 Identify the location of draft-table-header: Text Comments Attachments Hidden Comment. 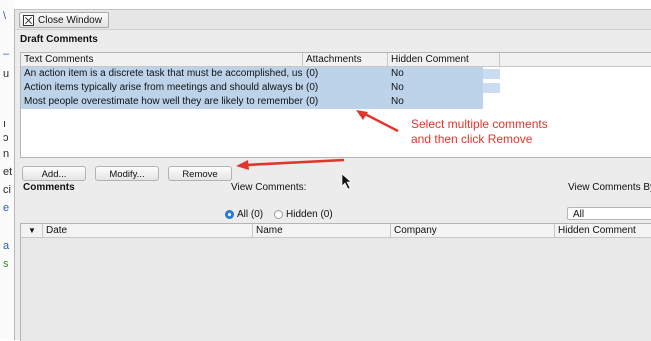
(336, 60).